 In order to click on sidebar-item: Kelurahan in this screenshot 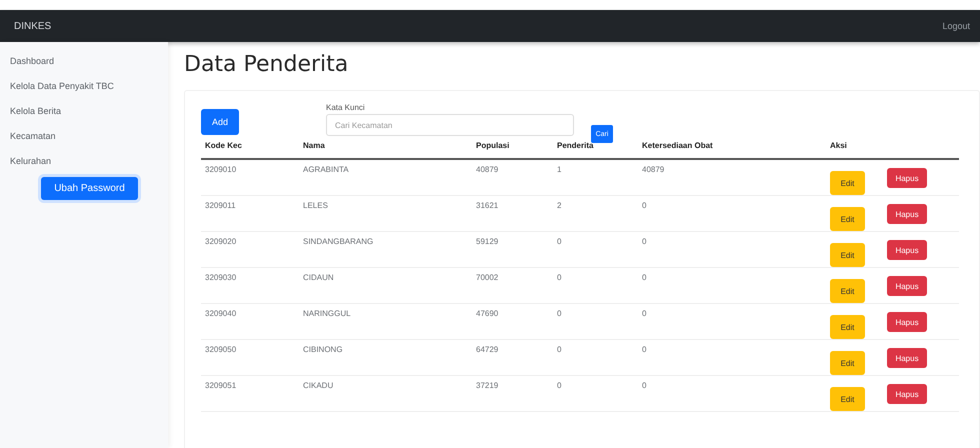, I will do `click(89, 164)`.